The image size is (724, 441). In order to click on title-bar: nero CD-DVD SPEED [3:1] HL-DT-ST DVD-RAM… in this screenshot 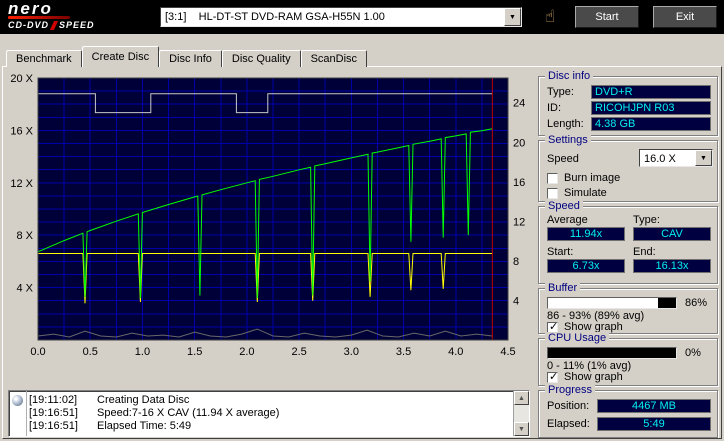, I will do `click(362, 17)`.